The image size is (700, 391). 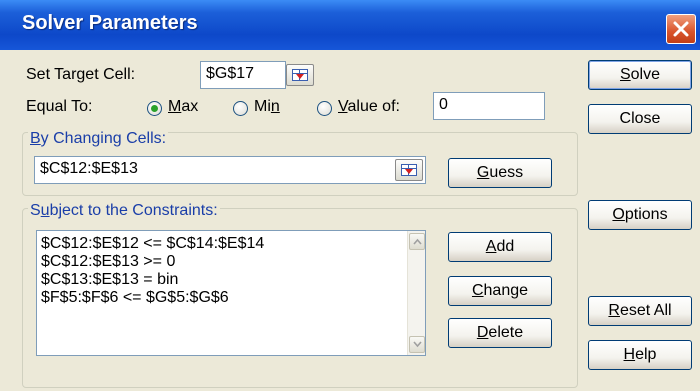 I want to click on target-cell-ref-button, so click(x=300, y=75).